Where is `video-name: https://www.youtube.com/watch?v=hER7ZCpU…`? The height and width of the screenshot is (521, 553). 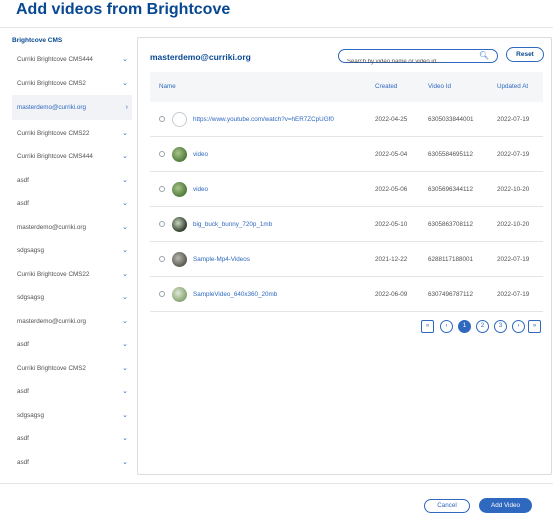 video-name: https://www.youtube.com/watch?v=hER7ZCpU… is located at coordinates (278, 119).